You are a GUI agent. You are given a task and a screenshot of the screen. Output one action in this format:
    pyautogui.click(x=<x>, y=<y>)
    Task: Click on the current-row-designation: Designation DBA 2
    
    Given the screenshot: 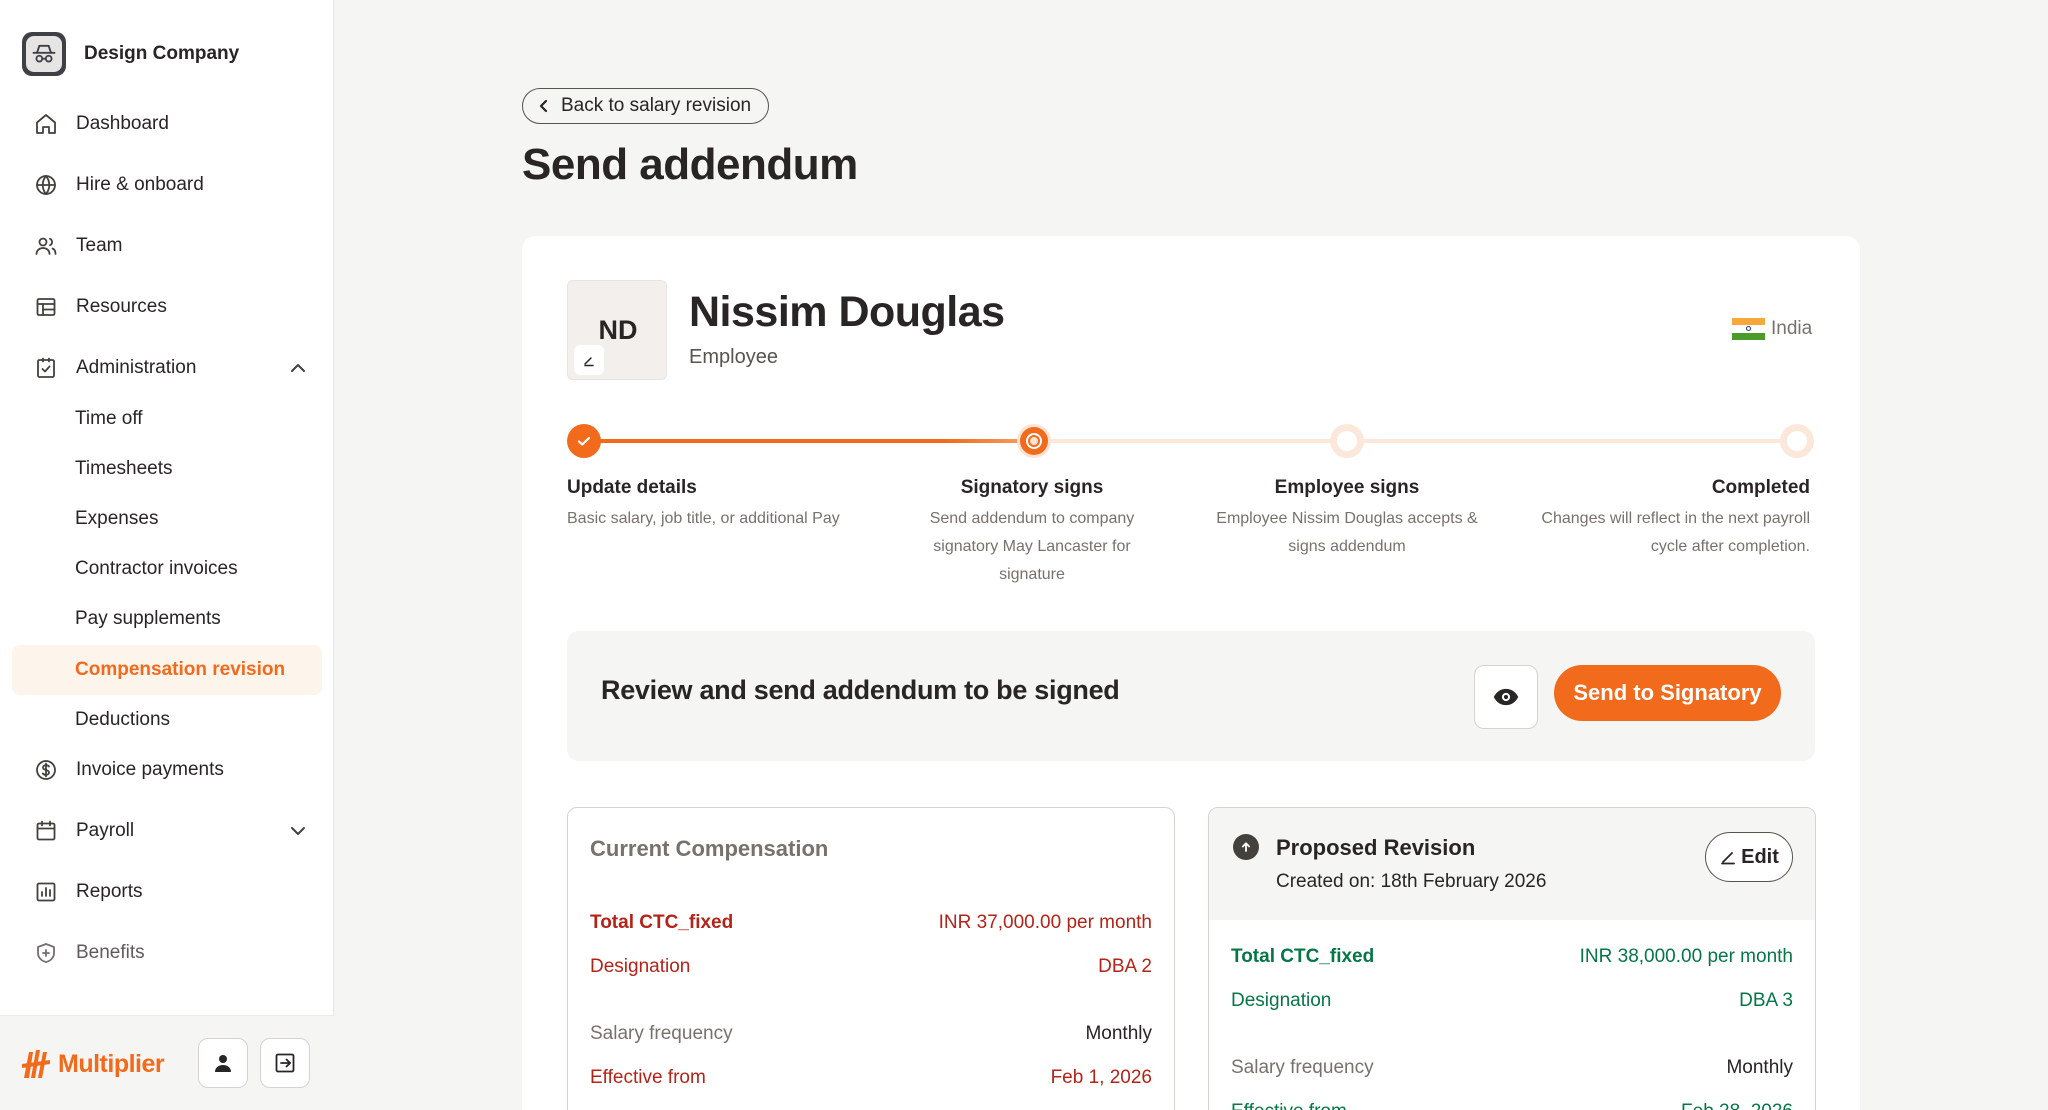 What is the action you would take?
    pyautogui.click(x=871, y=967)
    